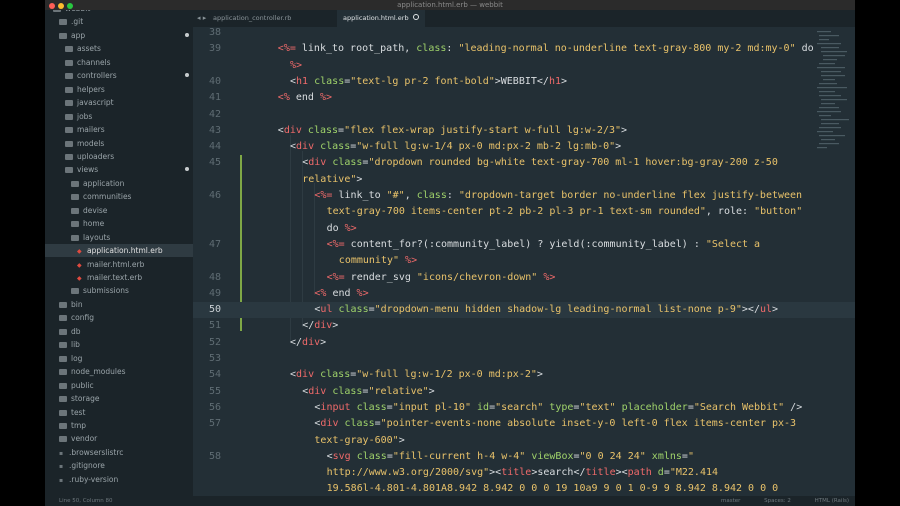 This screenshot has height=506, width=900. What do you see at coordinates (335, 277) in the screenshot?
I see `code-token: <%=` at bounding box center [335, 277].